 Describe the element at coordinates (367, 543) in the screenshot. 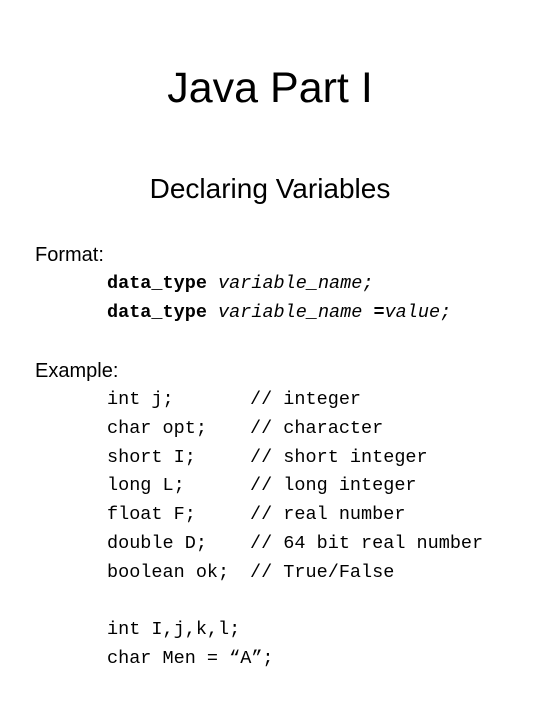

I see `example-comment: // 64 bit real number` at that location.